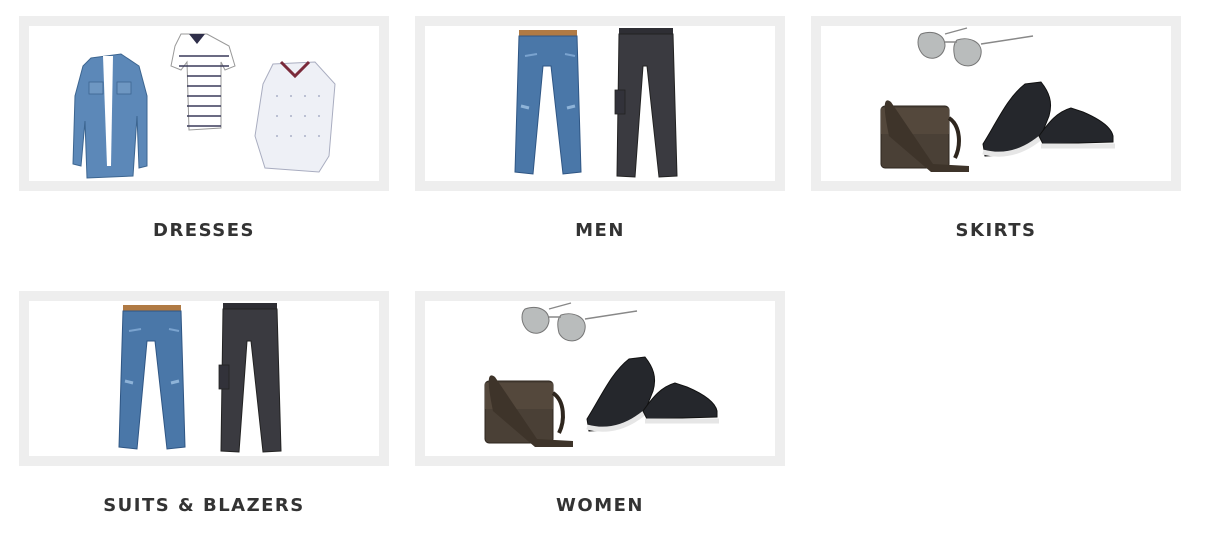 The width and height of the screenshot is (1211, 536). I want to click on shirts-image, so click(204, 106).